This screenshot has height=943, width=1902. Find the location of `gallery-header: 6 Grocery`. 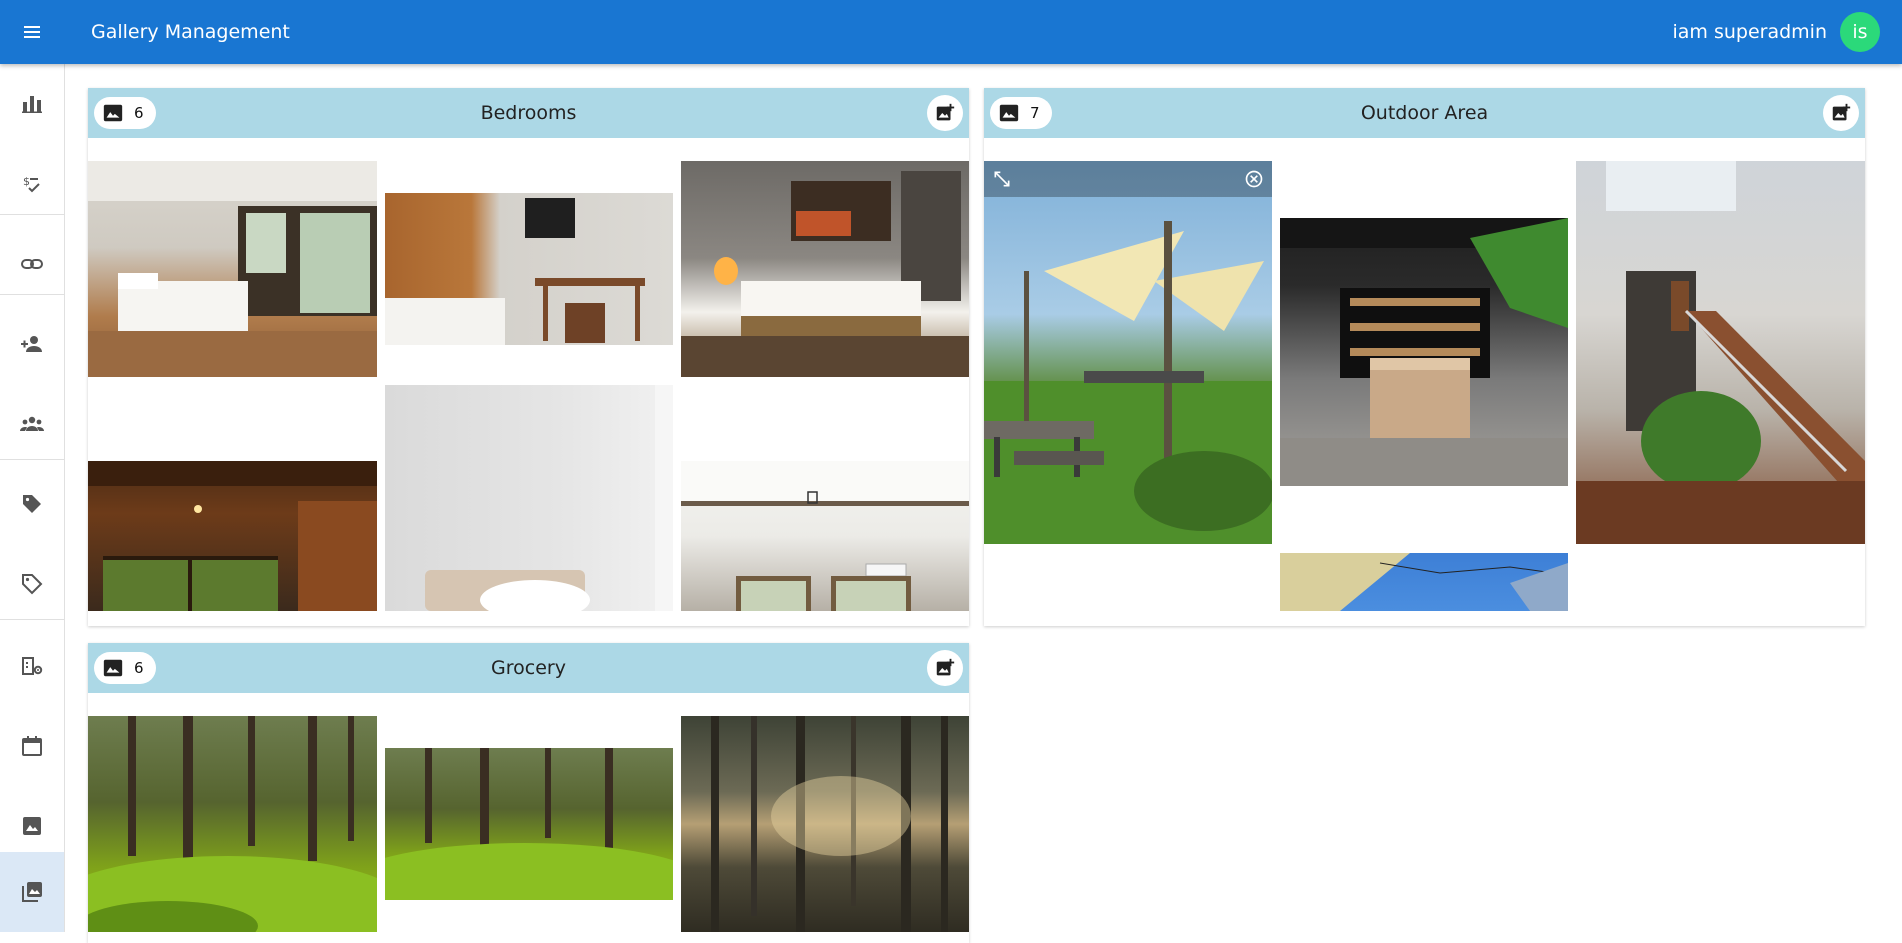

gallery-header: 6 Grocery is located at coordinates (528, 668).